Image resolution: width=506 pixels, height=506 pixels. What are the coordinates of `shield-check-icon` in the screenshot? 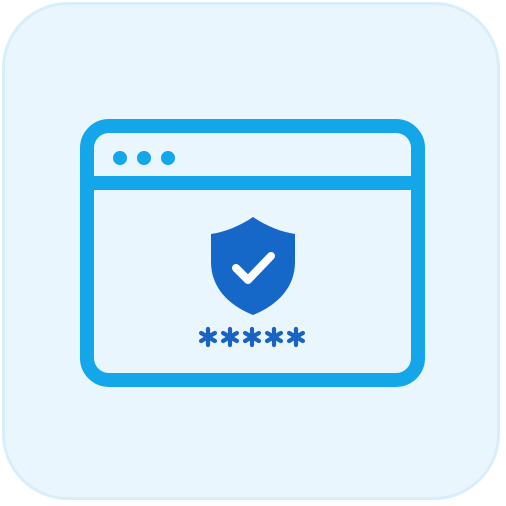 It's located at (253, 266).